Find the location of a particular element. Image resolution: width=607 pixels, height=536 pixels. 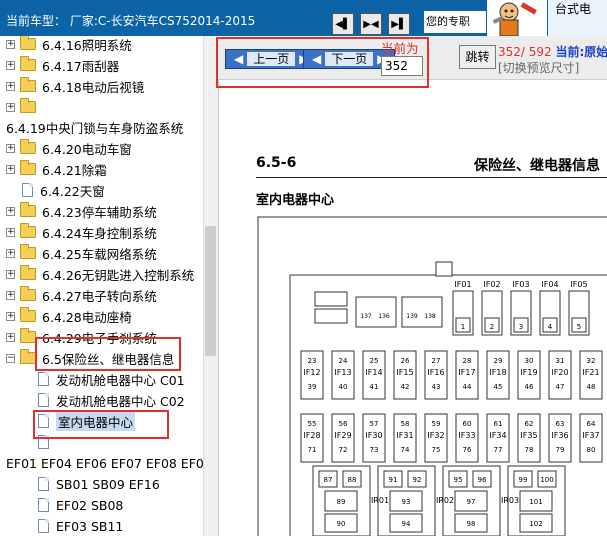

relay-number: 137 is located at coordinates (366, 316).